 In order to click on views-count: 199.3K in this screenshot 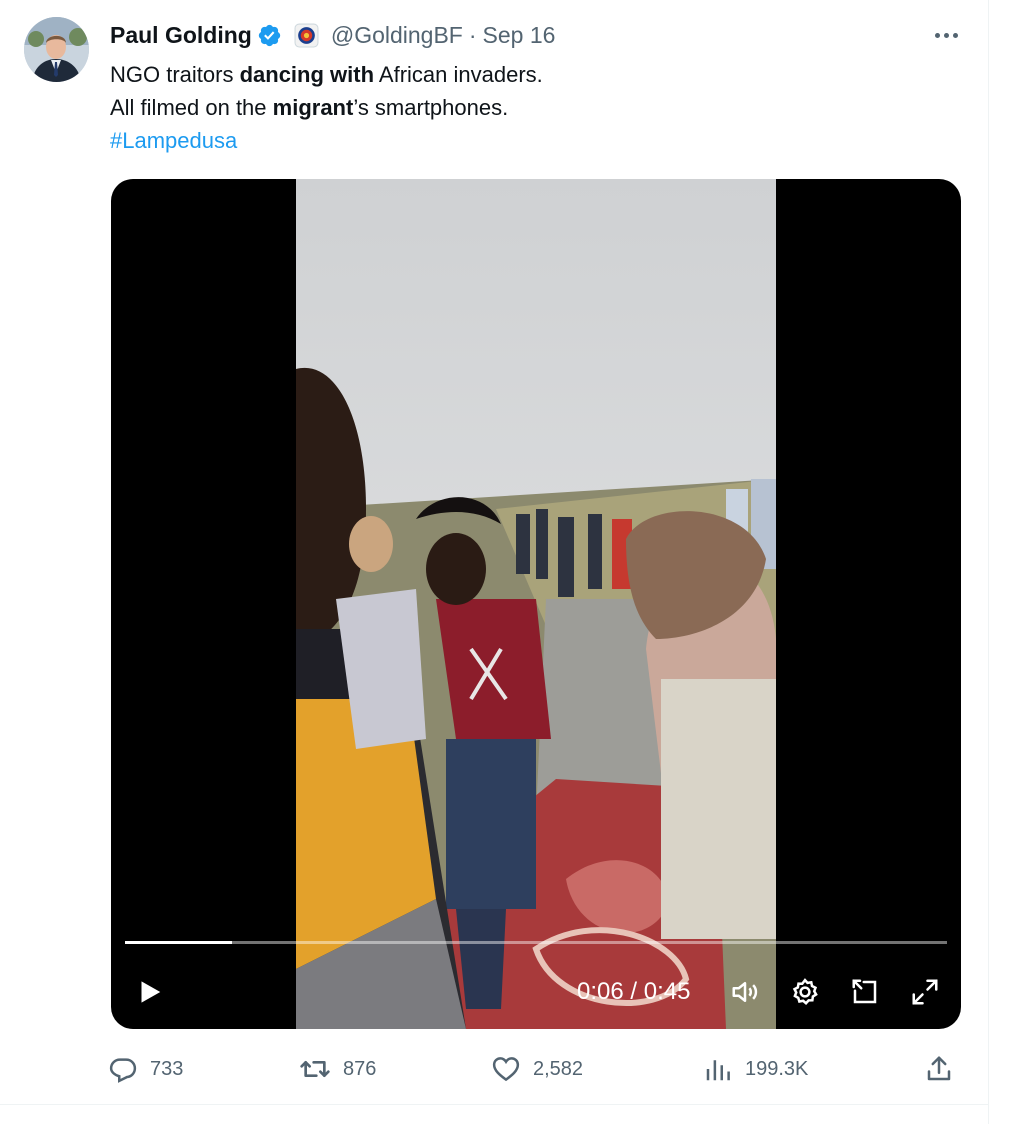, I will do `click(777, 1068)`.